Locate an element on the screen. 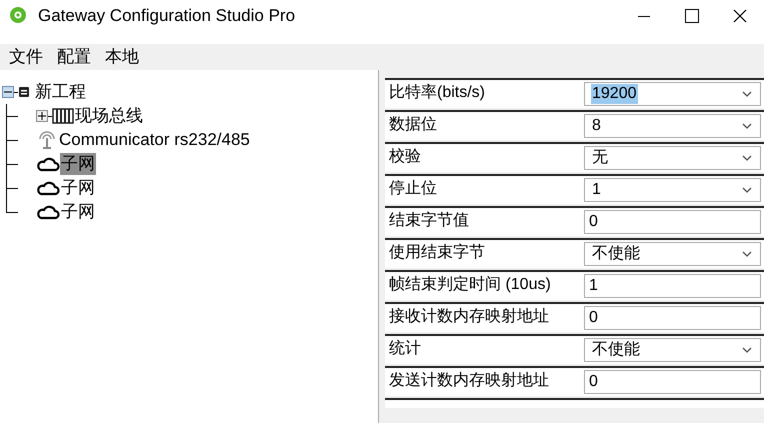 The width and height of the screenshot is (764, 423). maximize-icon is located at coordinates (692, 16).